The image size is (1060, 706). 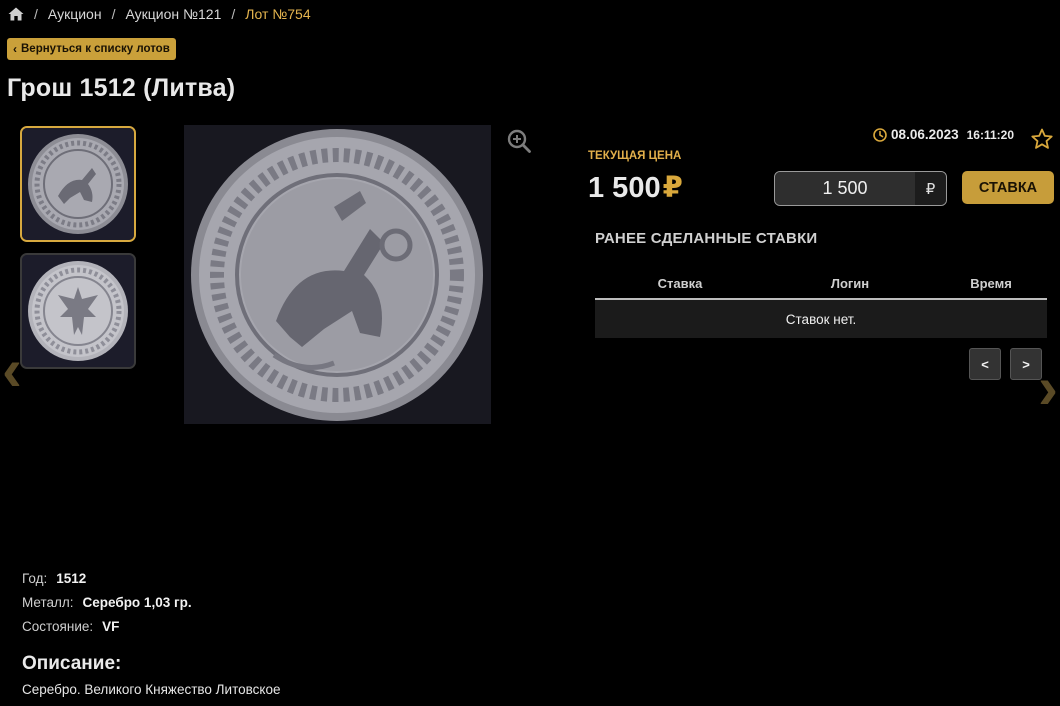 What do you see at coordinates (991, 283) in the screenshot?
I see `column-header-time: Время` at bounding box center [991, 283].